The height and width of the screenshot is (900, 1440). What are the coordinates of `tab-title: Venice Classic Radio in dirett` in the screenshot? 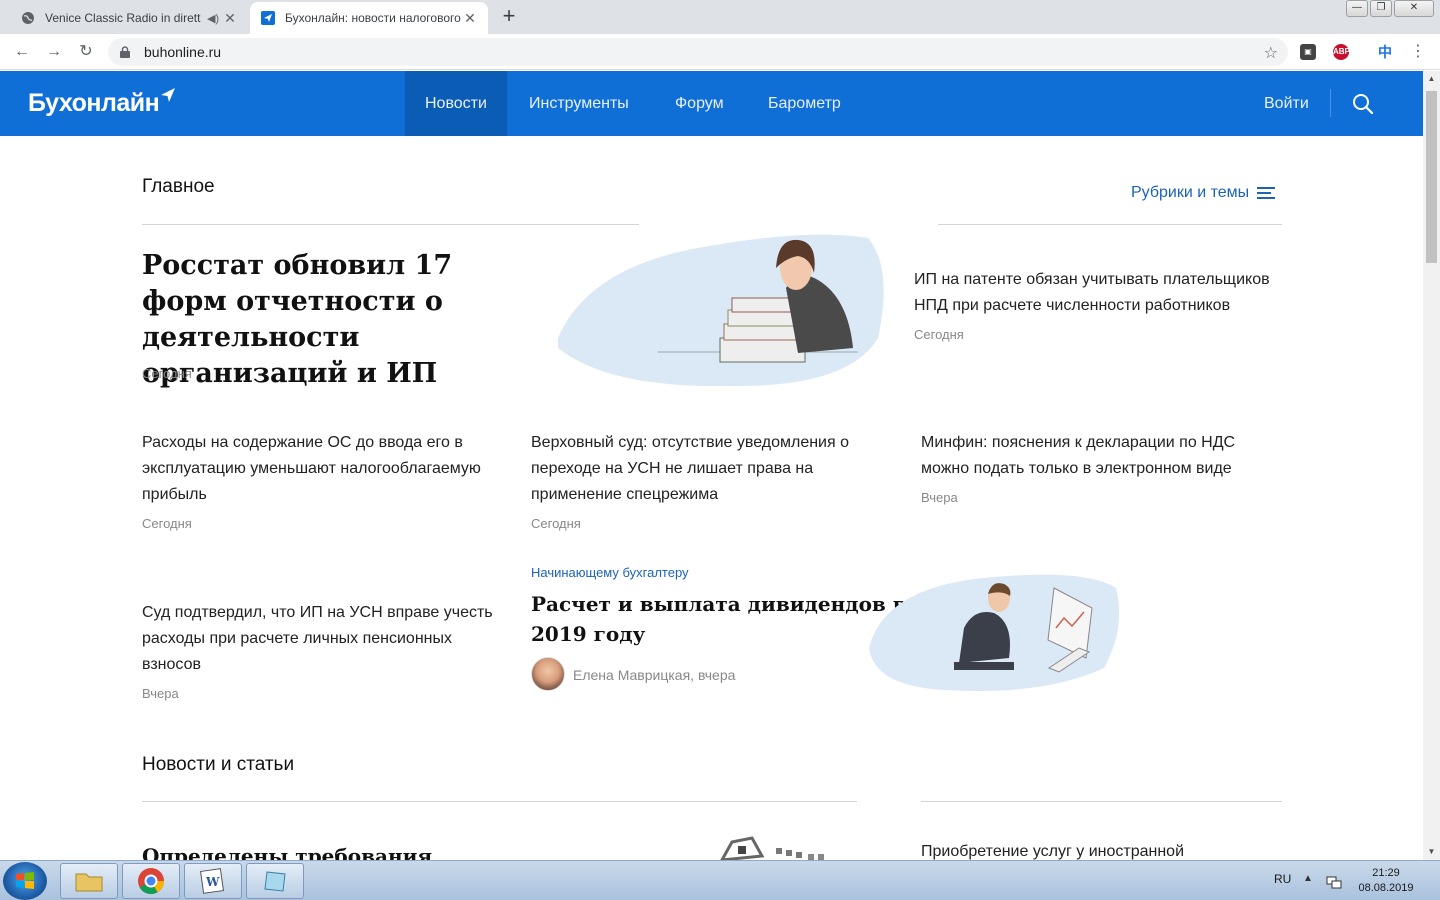 It's located at (123, 18).